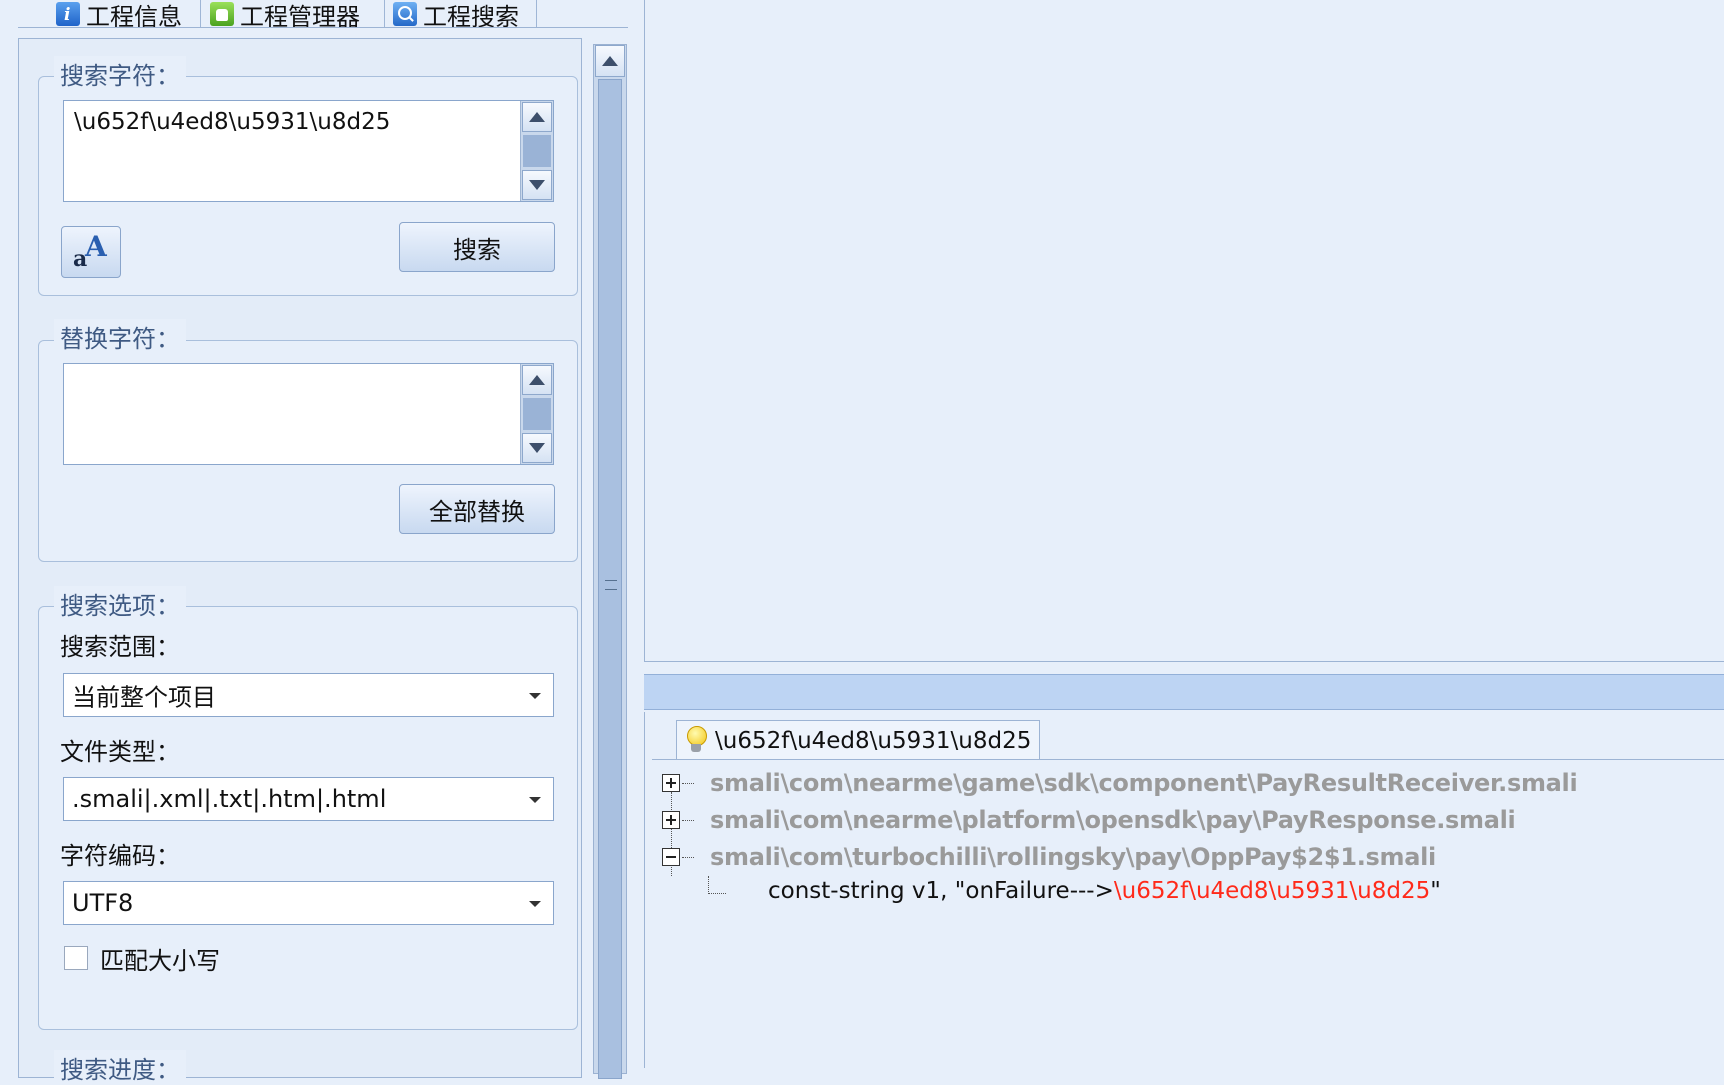 This screenshot has width=1724, height=1085. I want to click on result-tab: \u652f\u4ed8\u5931\u8d25, so click(858, 740).